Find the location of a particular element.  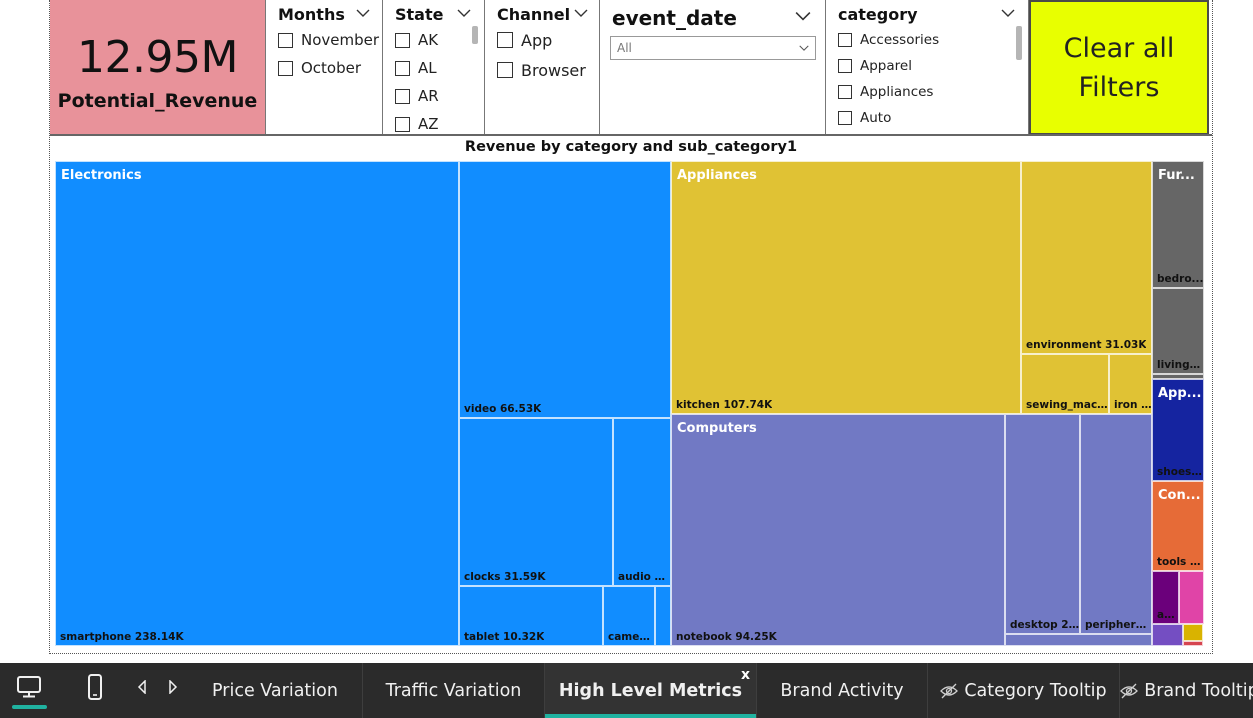

desktop-view-icon is located at coordinates (29, 687).